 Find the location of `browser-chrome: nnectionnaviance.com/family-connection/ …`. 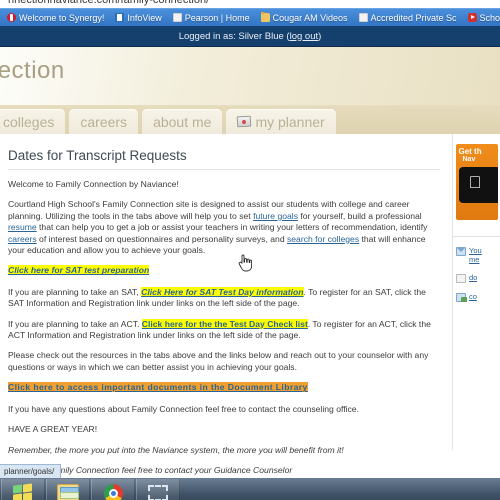

browser-chrome: nnectionnaviance.com/family-connection/ … is located at coordinates (250, 13).